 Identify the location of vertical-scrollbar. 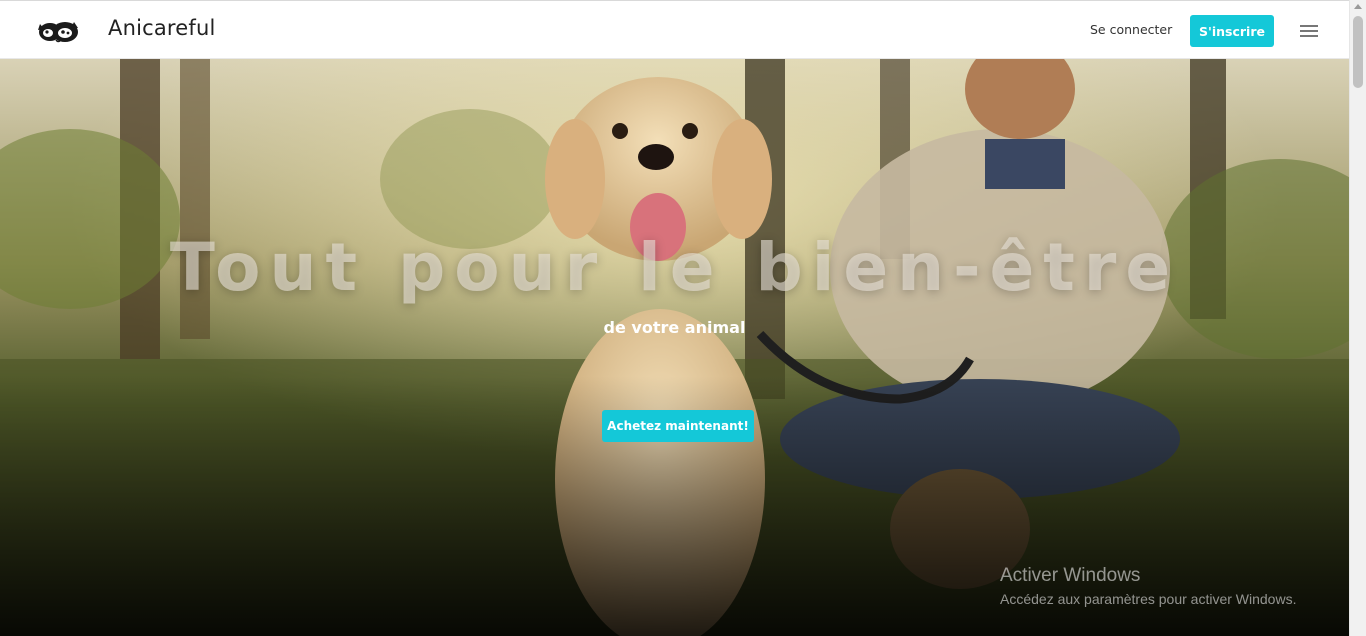
(1357, 318).